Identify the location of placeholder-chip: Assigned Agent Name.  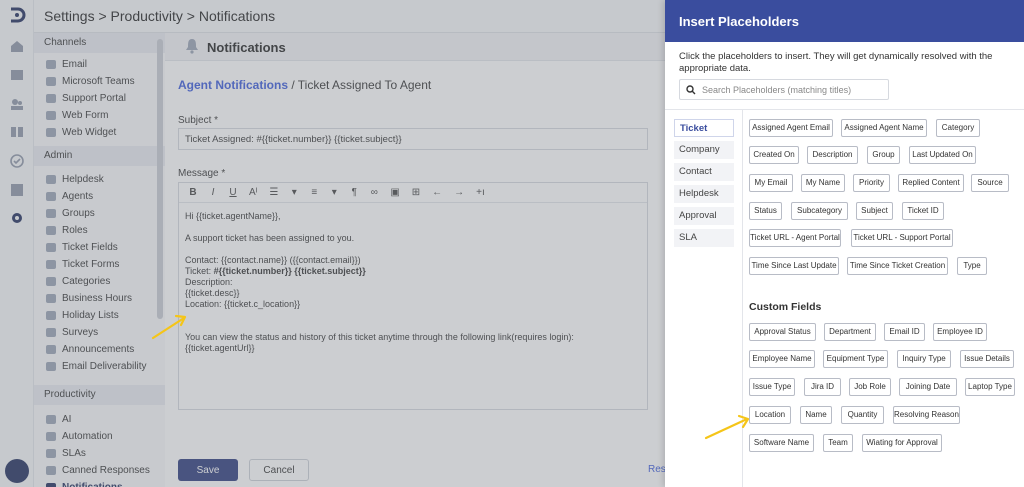
(884, 128).